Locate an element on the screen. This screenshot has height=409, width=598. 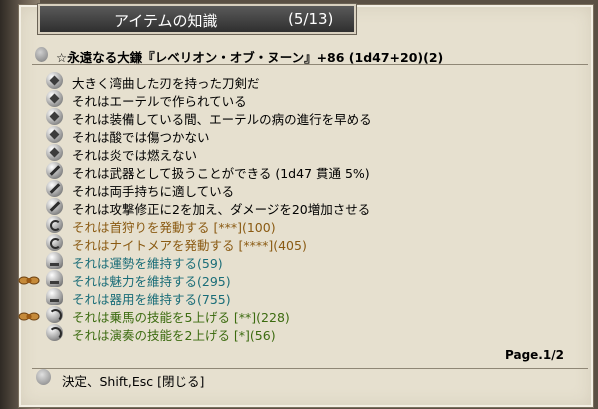
property-row: それは武器として扱うことができる (1d47 貫通 5%) is located at coordinates (280, 171).